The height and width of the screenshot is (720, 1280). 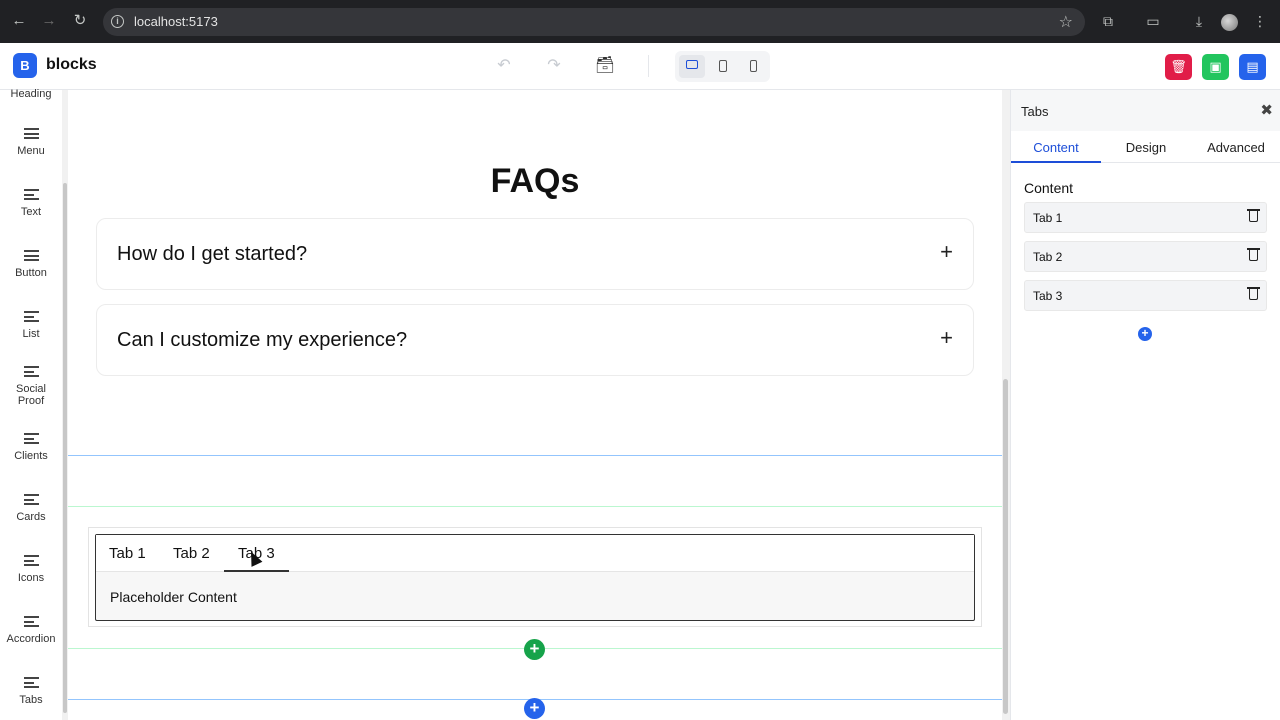 I want to click on clients-lines-icon, so click(x=31, y=438).